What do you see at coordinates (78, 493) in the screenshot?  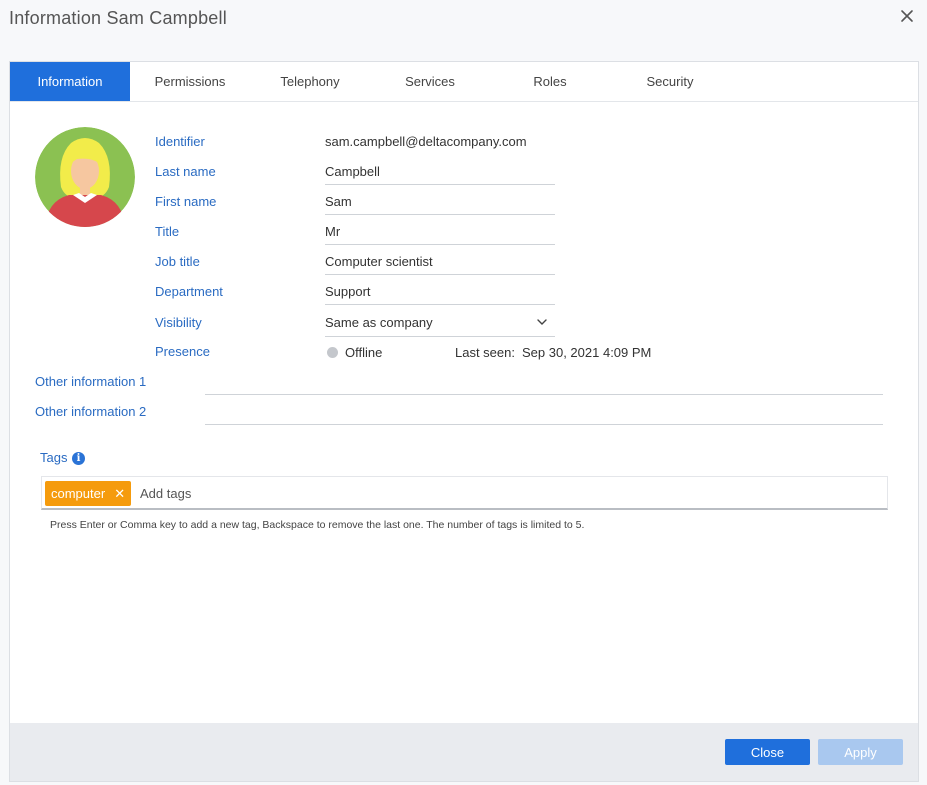 I see `tag-chip-label: computer` at bounding box center [78, 493].